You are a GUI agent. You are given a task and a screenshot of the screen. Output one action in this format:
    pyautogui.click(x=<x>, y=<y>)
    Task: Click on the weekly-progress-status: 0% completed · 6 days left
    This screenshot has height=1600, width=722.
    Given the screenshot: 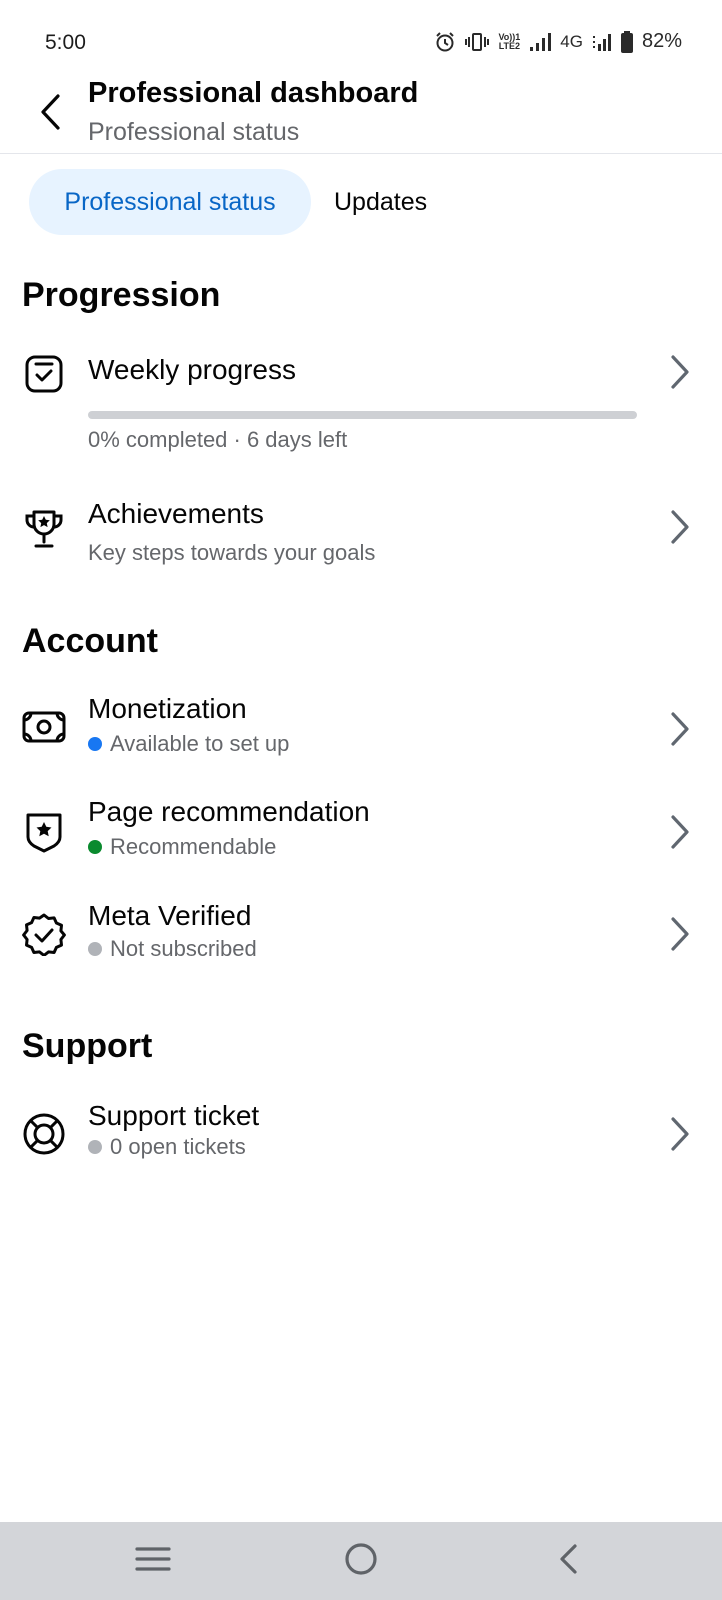 What is the action you would take?
    pyautogui.click(x=218, y=439)
    